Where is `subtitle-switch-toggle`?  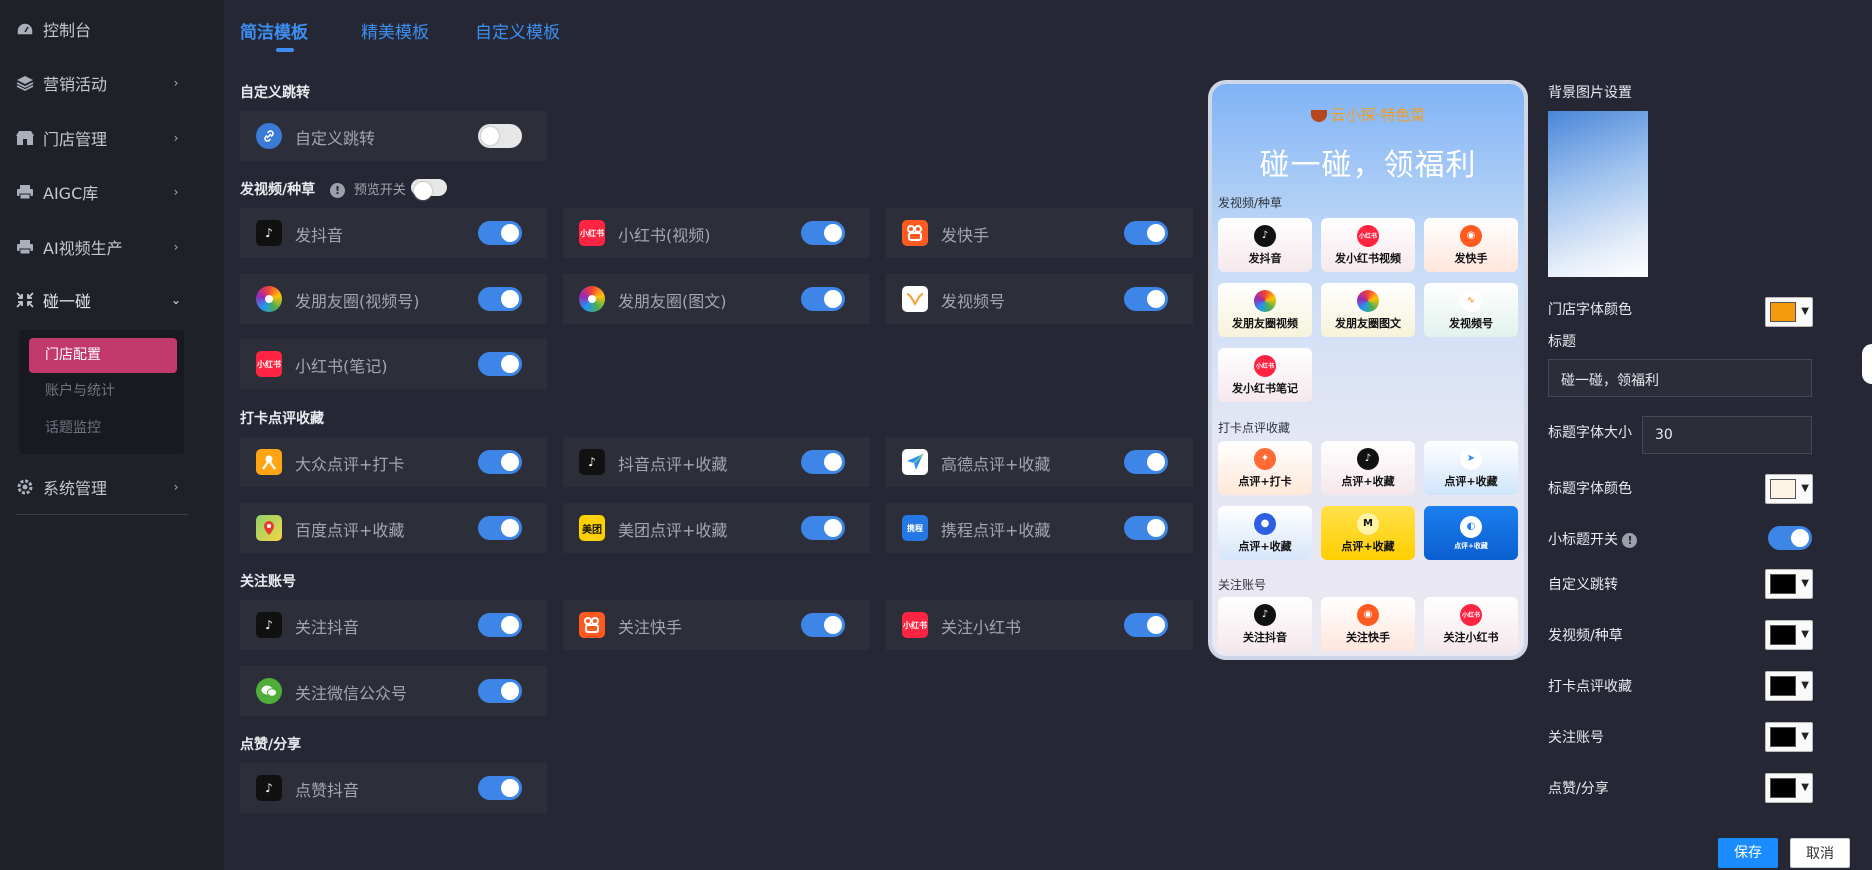 subtitle-switch-toggle is located at coordinates (1790, 538).